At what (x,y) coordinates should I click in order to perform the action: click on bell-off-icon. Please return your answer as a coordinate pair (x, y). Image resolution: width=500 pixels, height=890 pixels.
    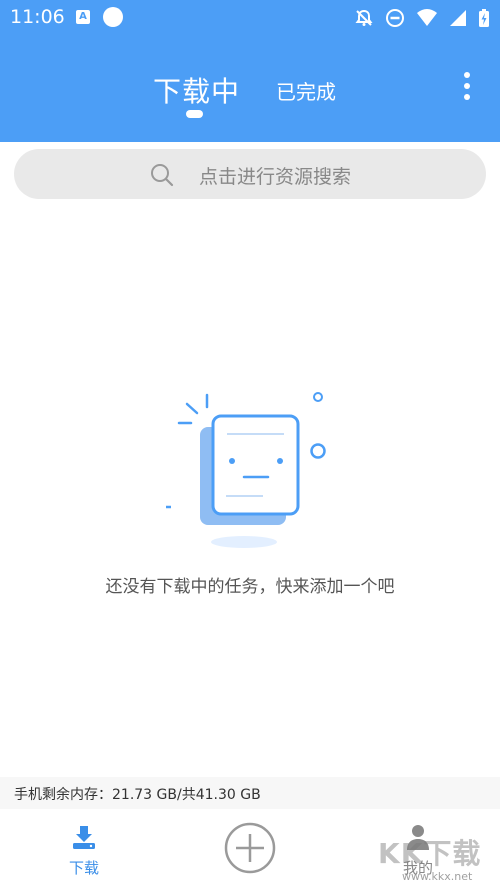
    Looking at the image, I should click on (364, 17).